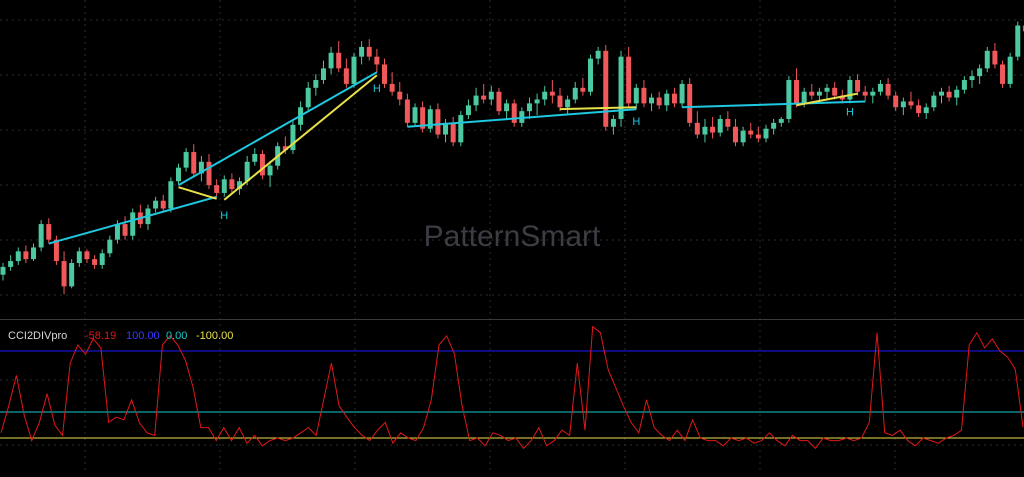 Image resolution: width=1024 pixels, height=477 pixels. I want to click on indicator-upper-level: 100.00, so click(143, 336).